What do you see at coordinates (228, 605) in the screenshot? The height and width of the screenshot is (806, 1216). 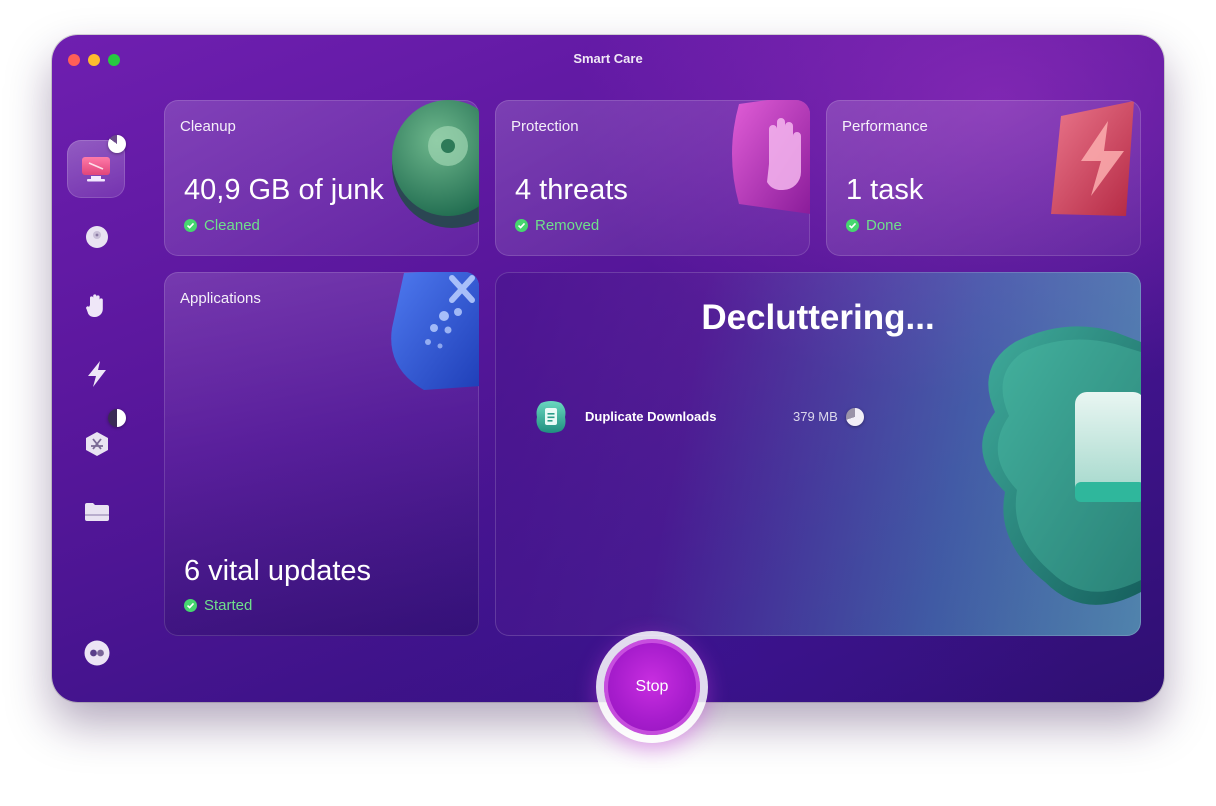 I see `applications-status-text: Started` at bounding box center [228, 605].